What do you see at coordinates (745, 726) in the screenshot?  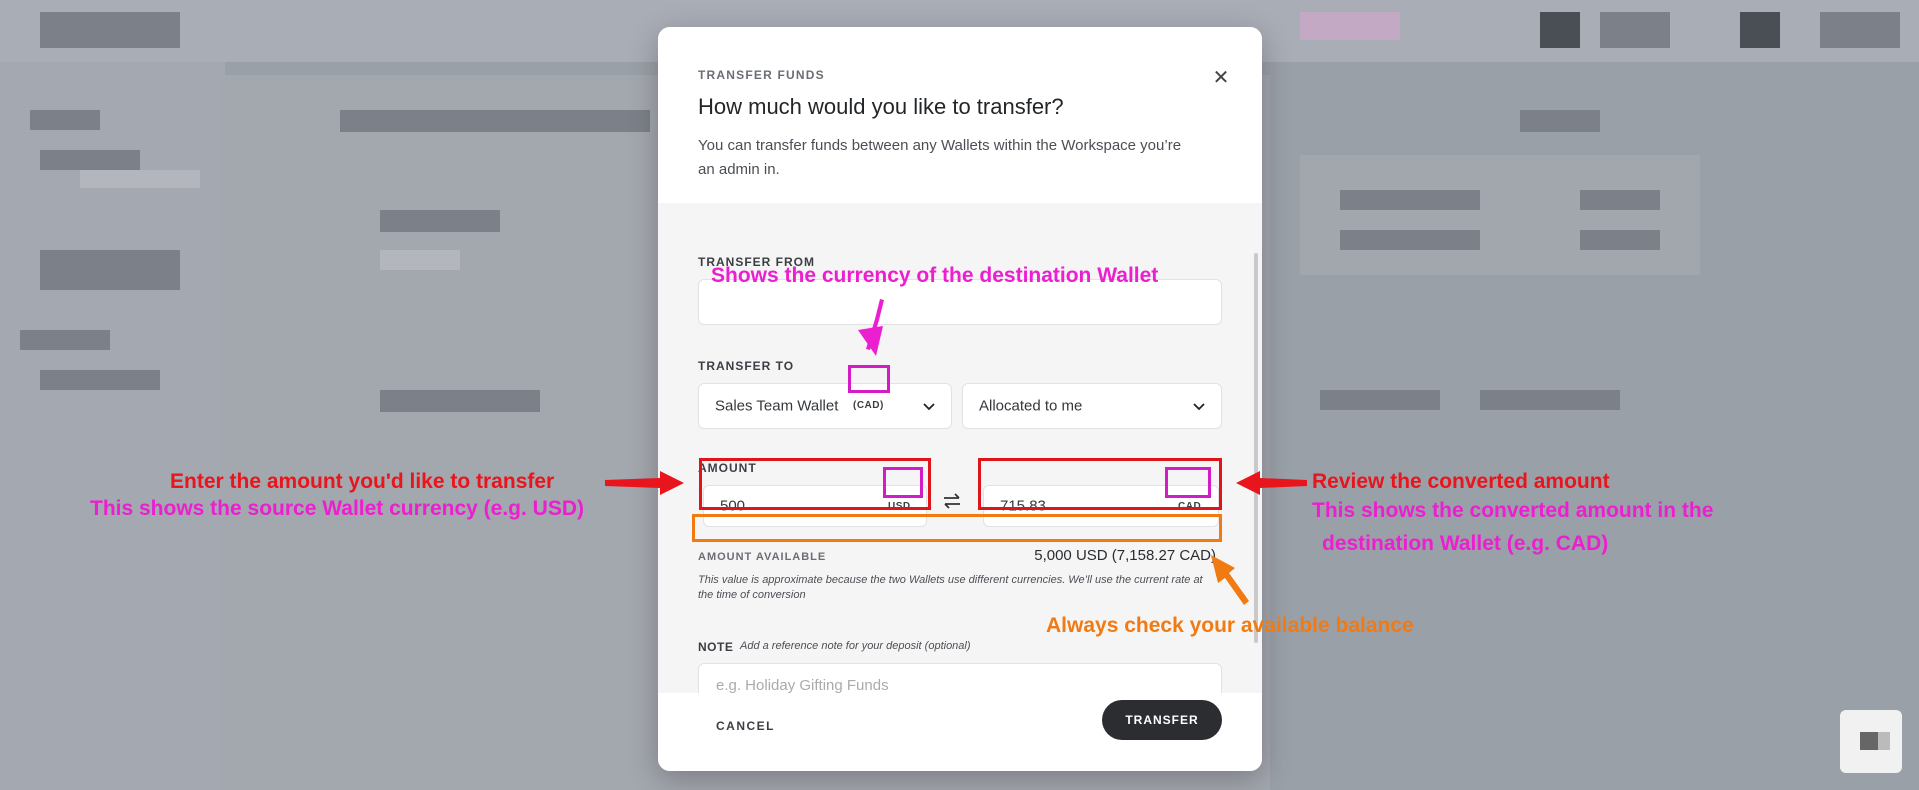 I see `cancel-button: CANCEL` at bounding box center [745, 726].